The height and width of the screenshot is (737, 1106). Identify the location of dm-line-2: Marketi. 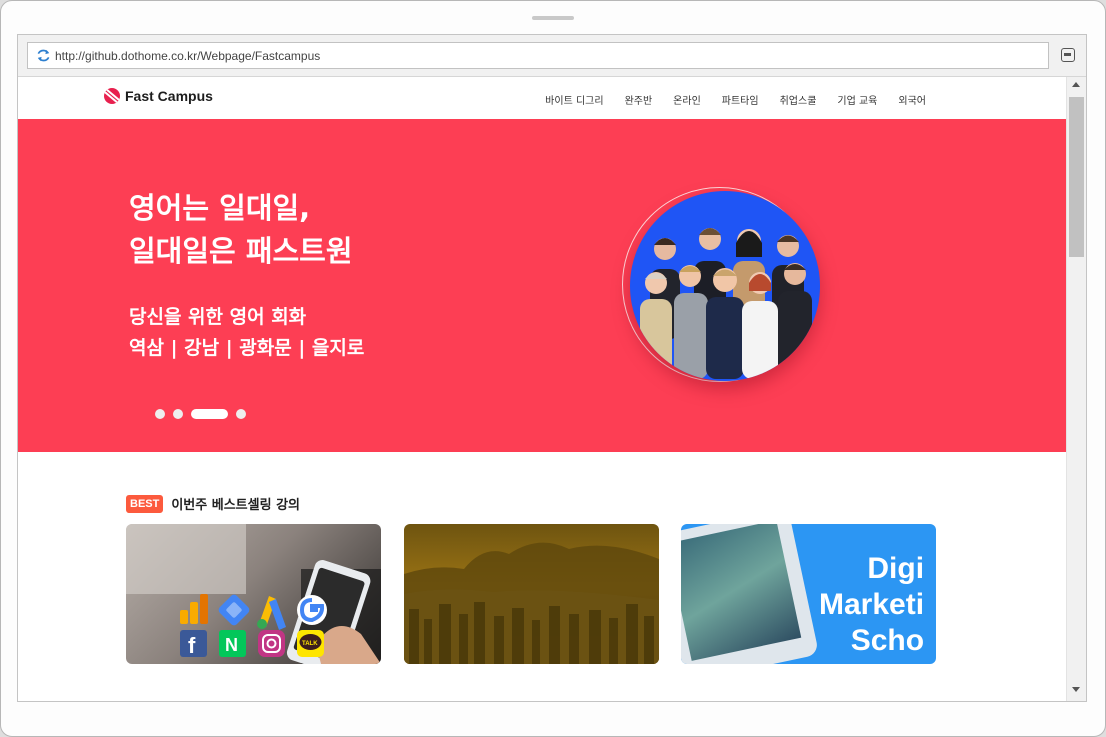
(872, 604).